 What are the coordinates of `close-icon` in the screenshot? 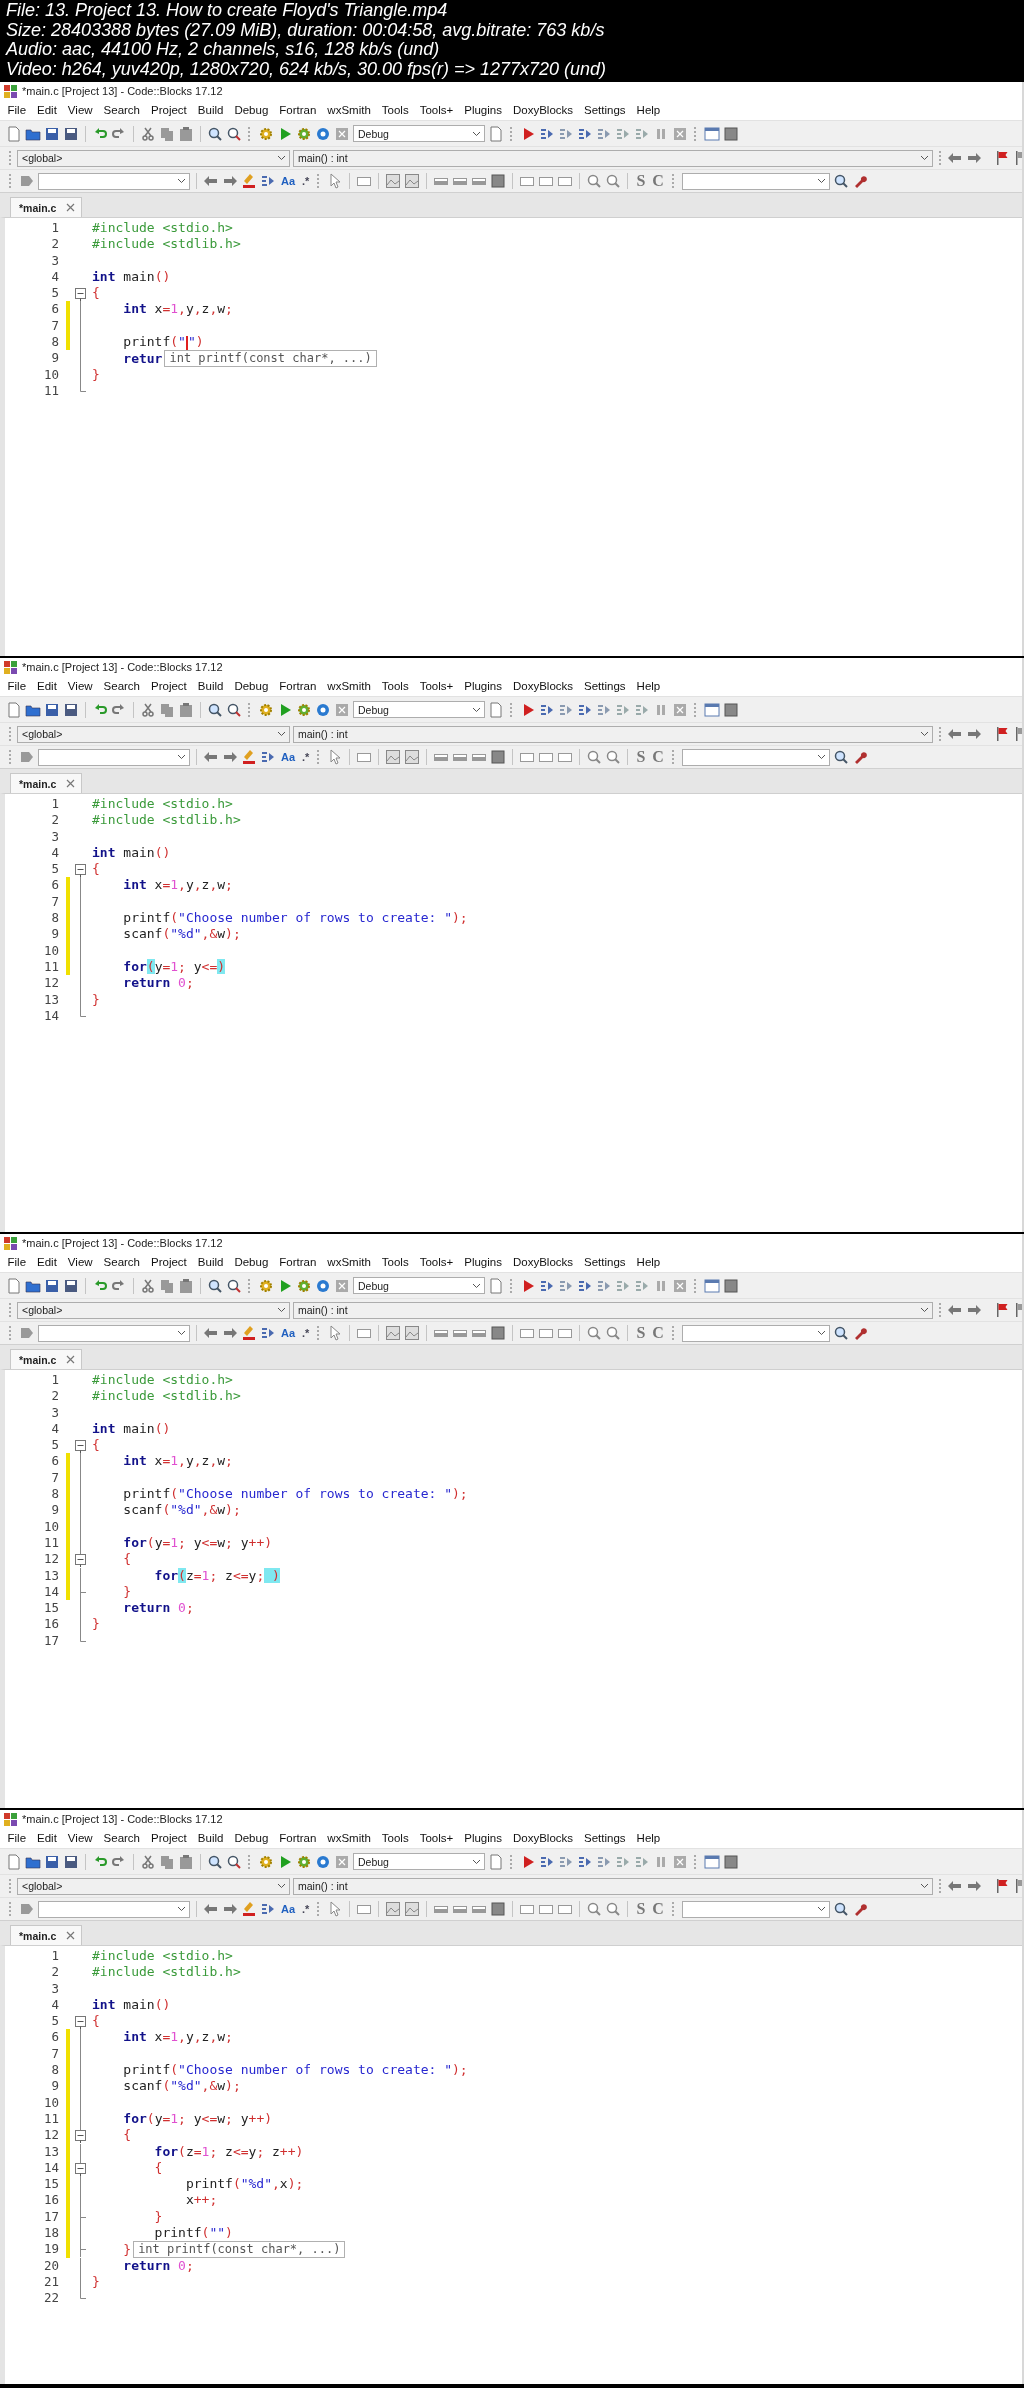 It's located at (71, 1359).